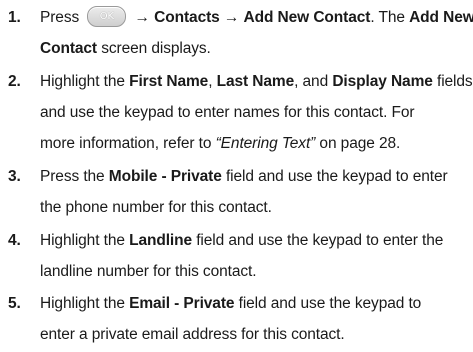 Image resolution: width=473 pixels, height=352 pixels. What do you see at coordinates (307, 17) in the screenshot?
I see `bold-term: Add New Contact` at bounding box center [307, 17].